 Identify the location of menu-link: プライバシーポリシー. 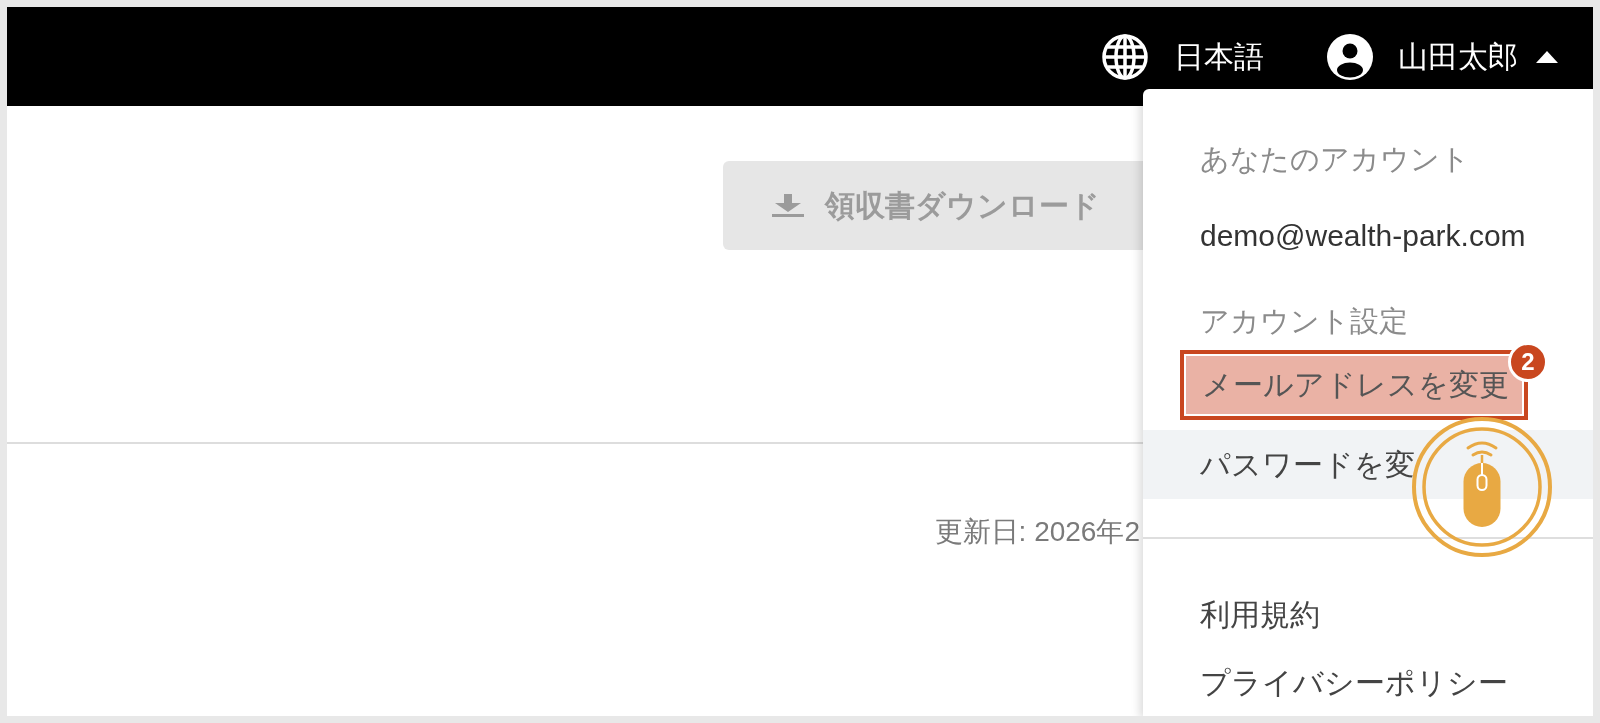
(1368, 682).